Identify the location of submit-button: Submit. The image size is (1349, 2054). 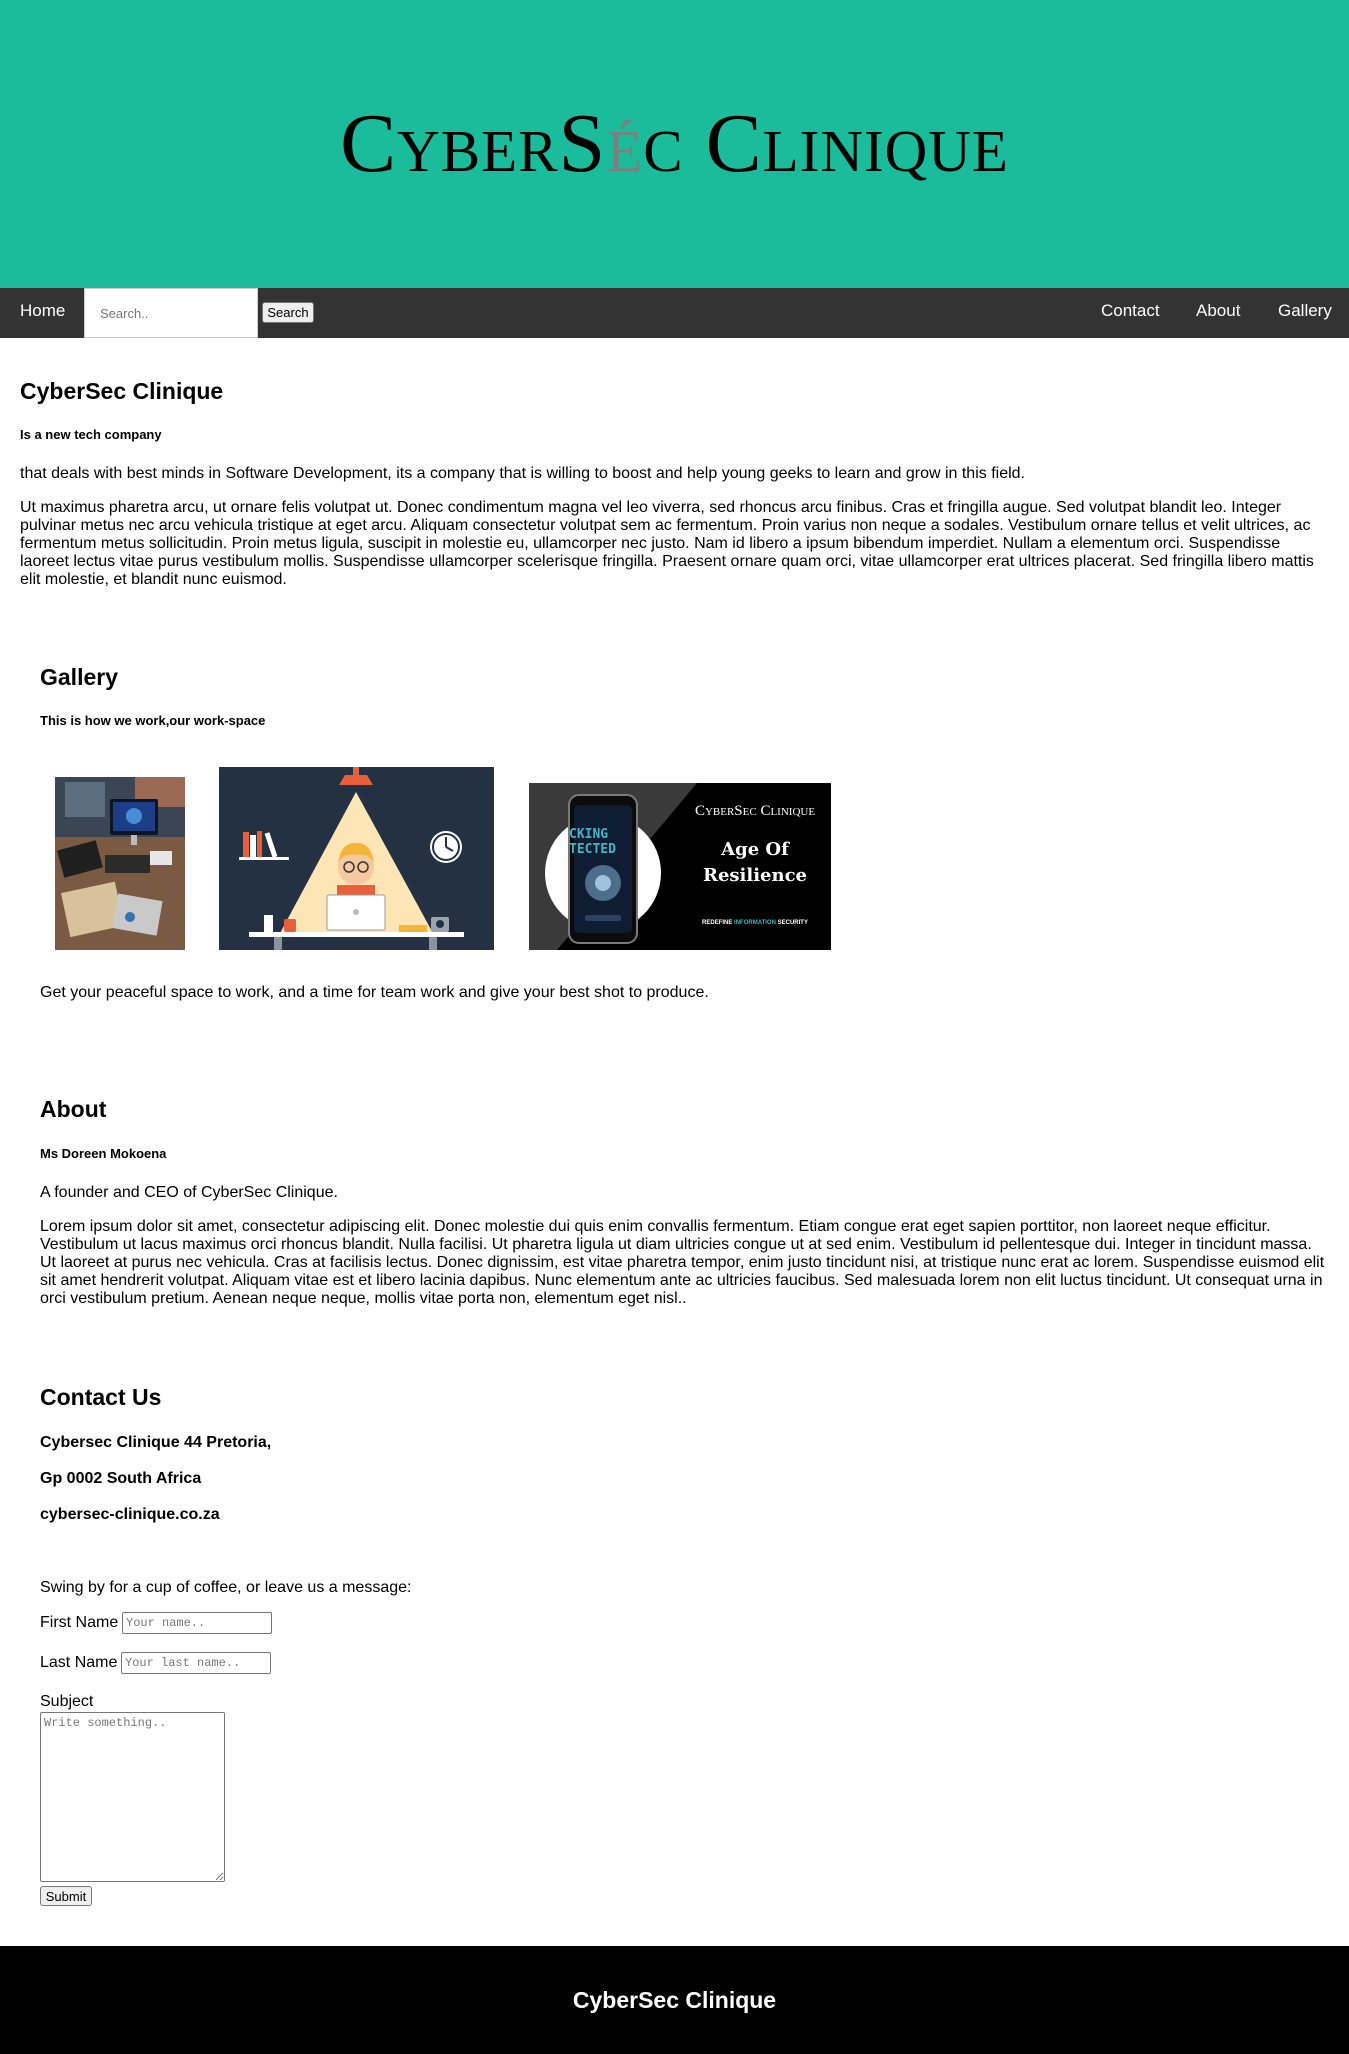
(66, 1896).